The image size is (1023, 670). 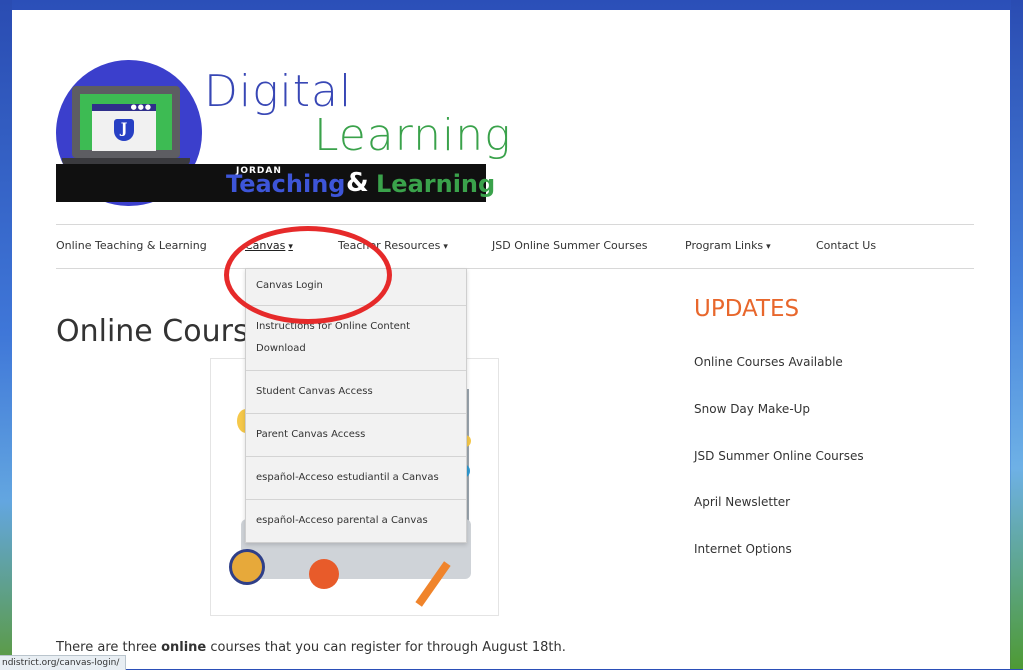 What do you see at coordinates (286, 184) in the screenshot?
I see `logo-banner-teaching: Teaching` at bounding box center [286, 184].